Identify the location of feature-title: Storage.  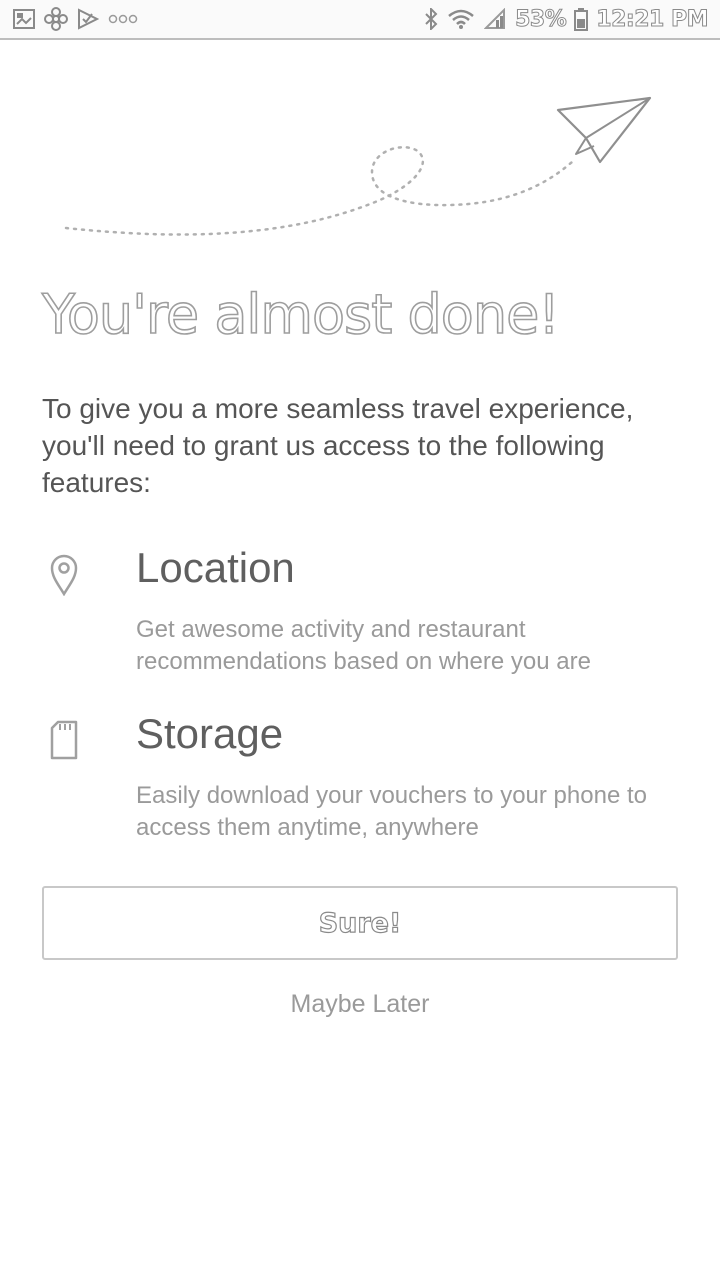
(210, 733).